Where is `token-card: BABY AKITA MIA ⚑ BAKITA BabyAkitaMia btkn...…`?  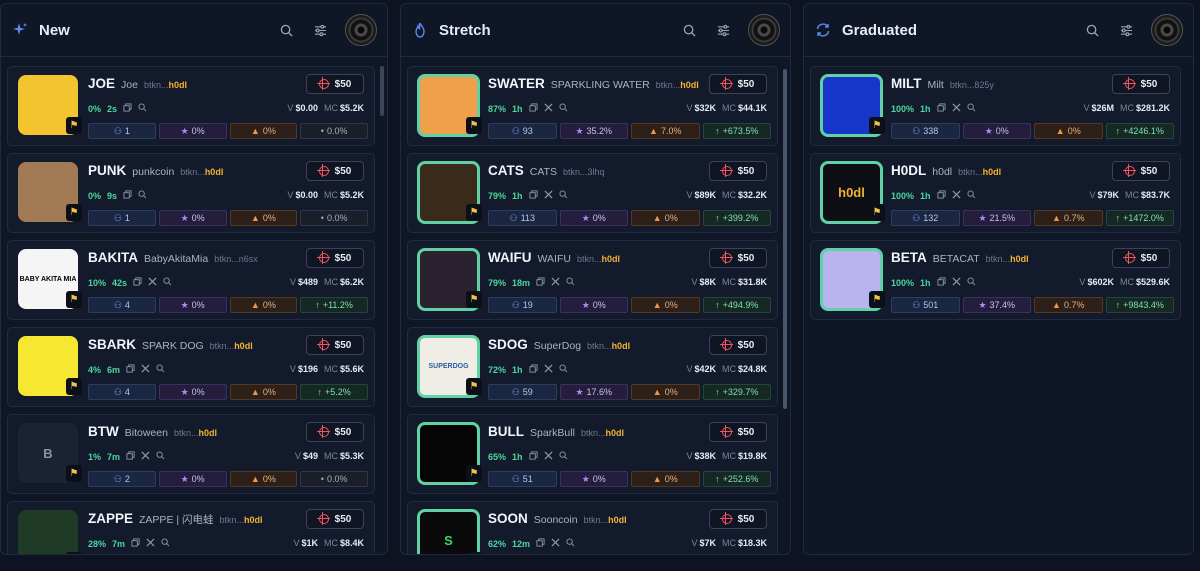 token-card: BABY AKITA MIA ⚑ BAKITA BabyAkitaMia btkn...… is located at coordinates (191, 280).